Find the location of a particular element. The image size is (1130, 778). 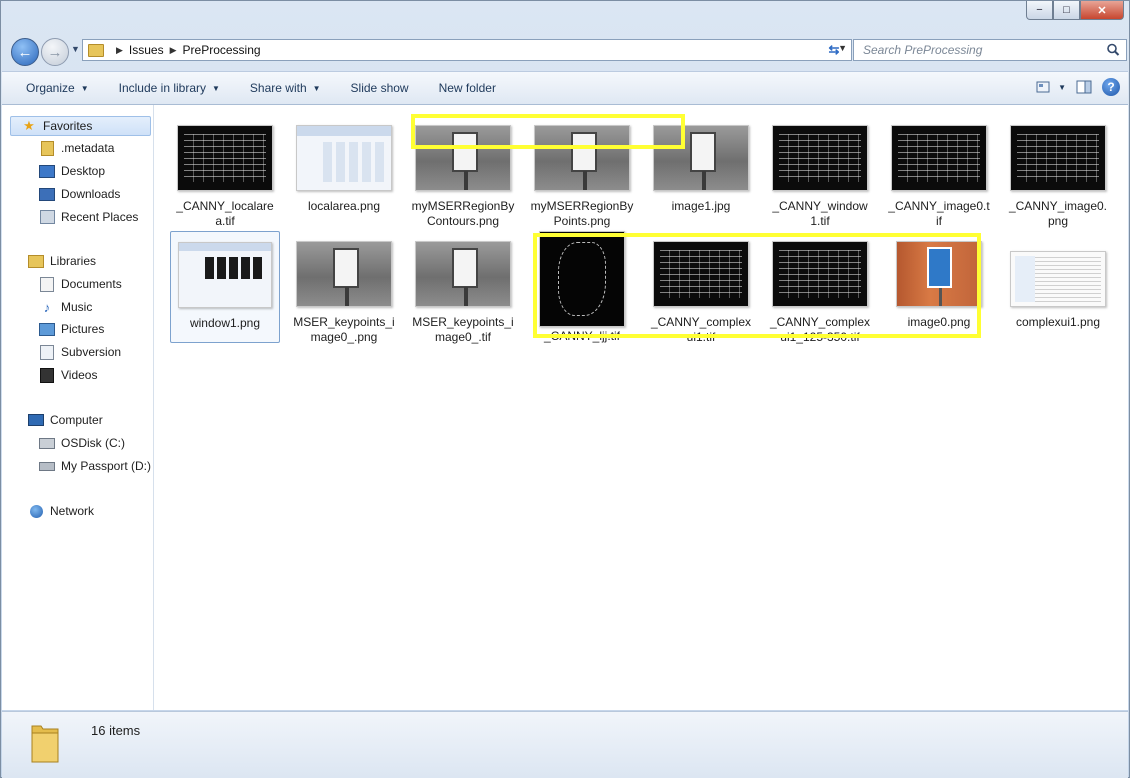

preview-pane-button is located at coordinates (1084, 87).